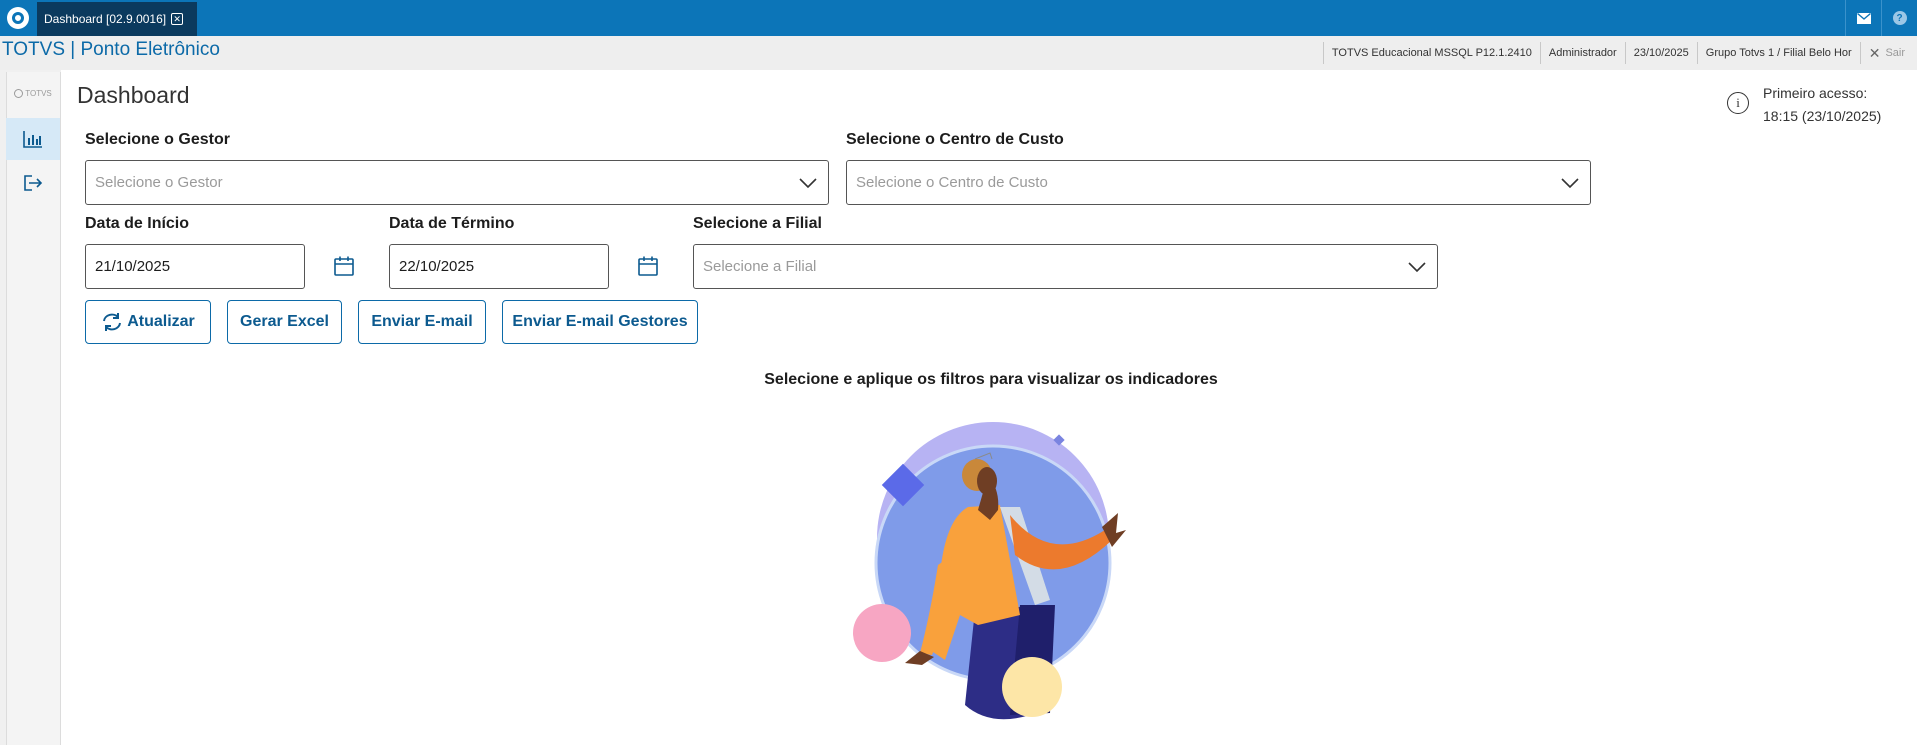  Describe the element at coordinates (1218, 182) in the screenshot. I see `centro-custo-select: Selecione o Centro de Custo` at that location.